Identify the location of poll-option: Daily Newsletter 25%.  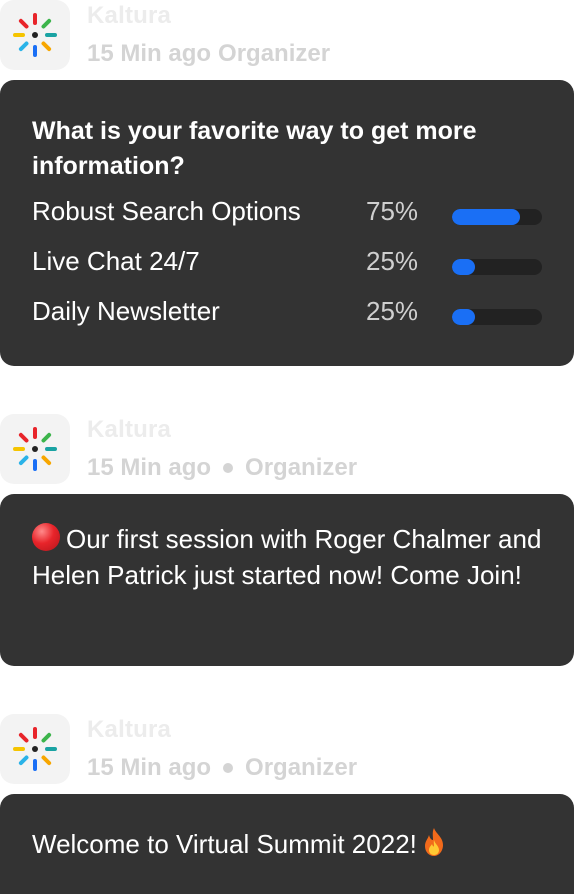
(287, 311).